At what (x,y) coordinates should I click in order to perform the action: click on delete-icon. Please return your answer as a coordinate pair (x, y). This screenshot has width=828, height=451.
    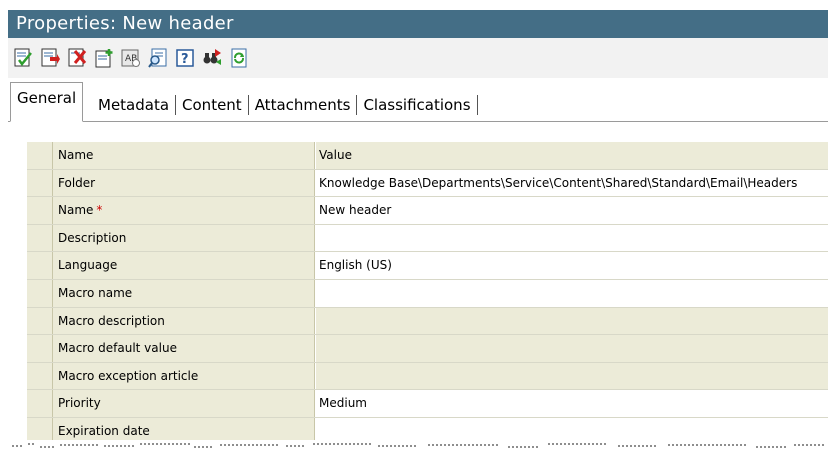
    Looking at the image, I should click on (77, 57).